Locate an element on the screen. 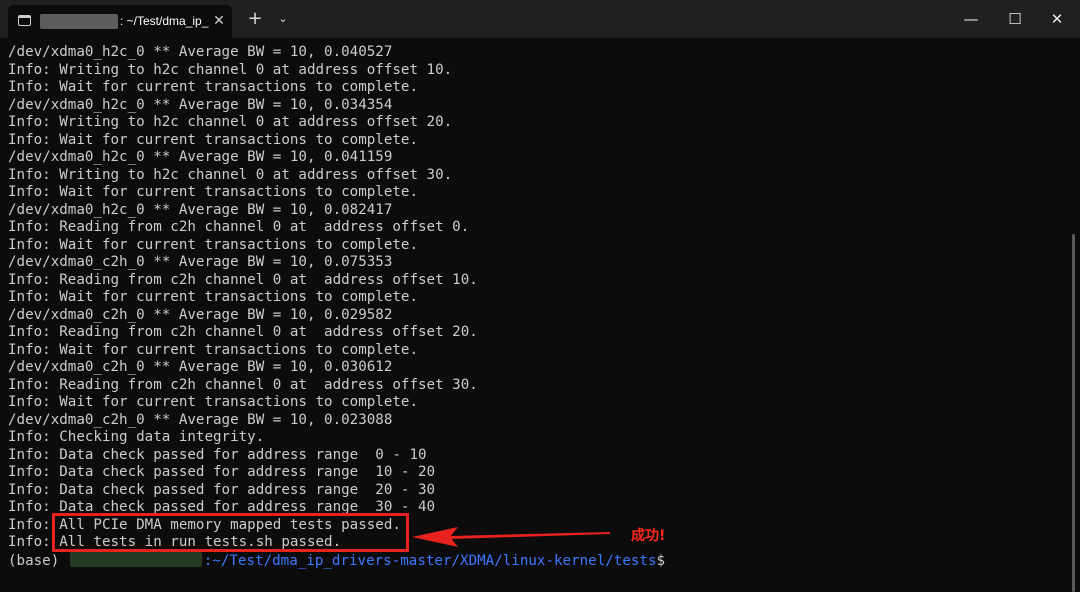 The width and height of the screenshot is (1080, 592). title-bar: : ~/Test/dma_ip_ ✕ + ⌄ — ☐ ✕ is located at coordinates (540, 19).